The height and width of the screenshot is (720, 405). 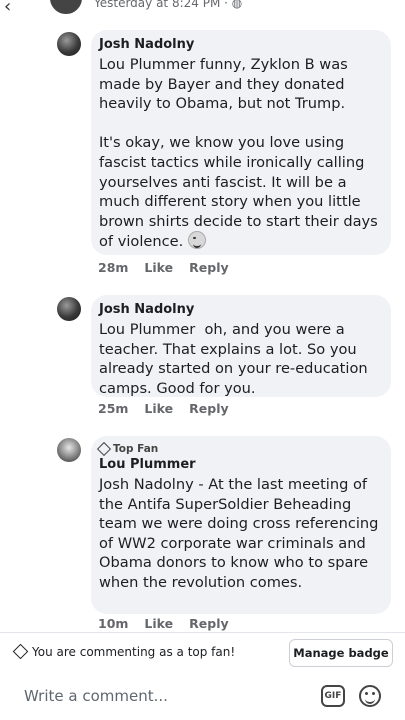 What do you see at coordinates (333, 696) in the screenshot?
I see `gif-icon: GIF` at bounding box center [333, 696].